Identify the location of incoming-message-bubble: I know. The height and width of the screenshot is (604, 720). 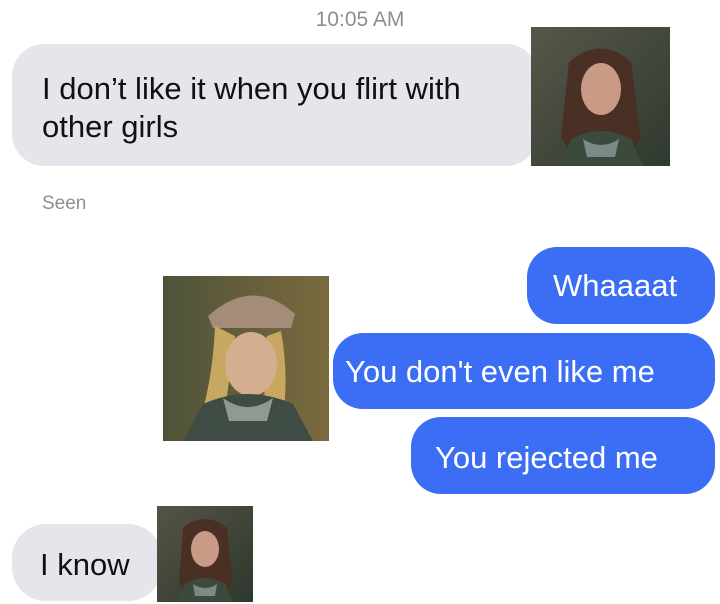
(87, 562).